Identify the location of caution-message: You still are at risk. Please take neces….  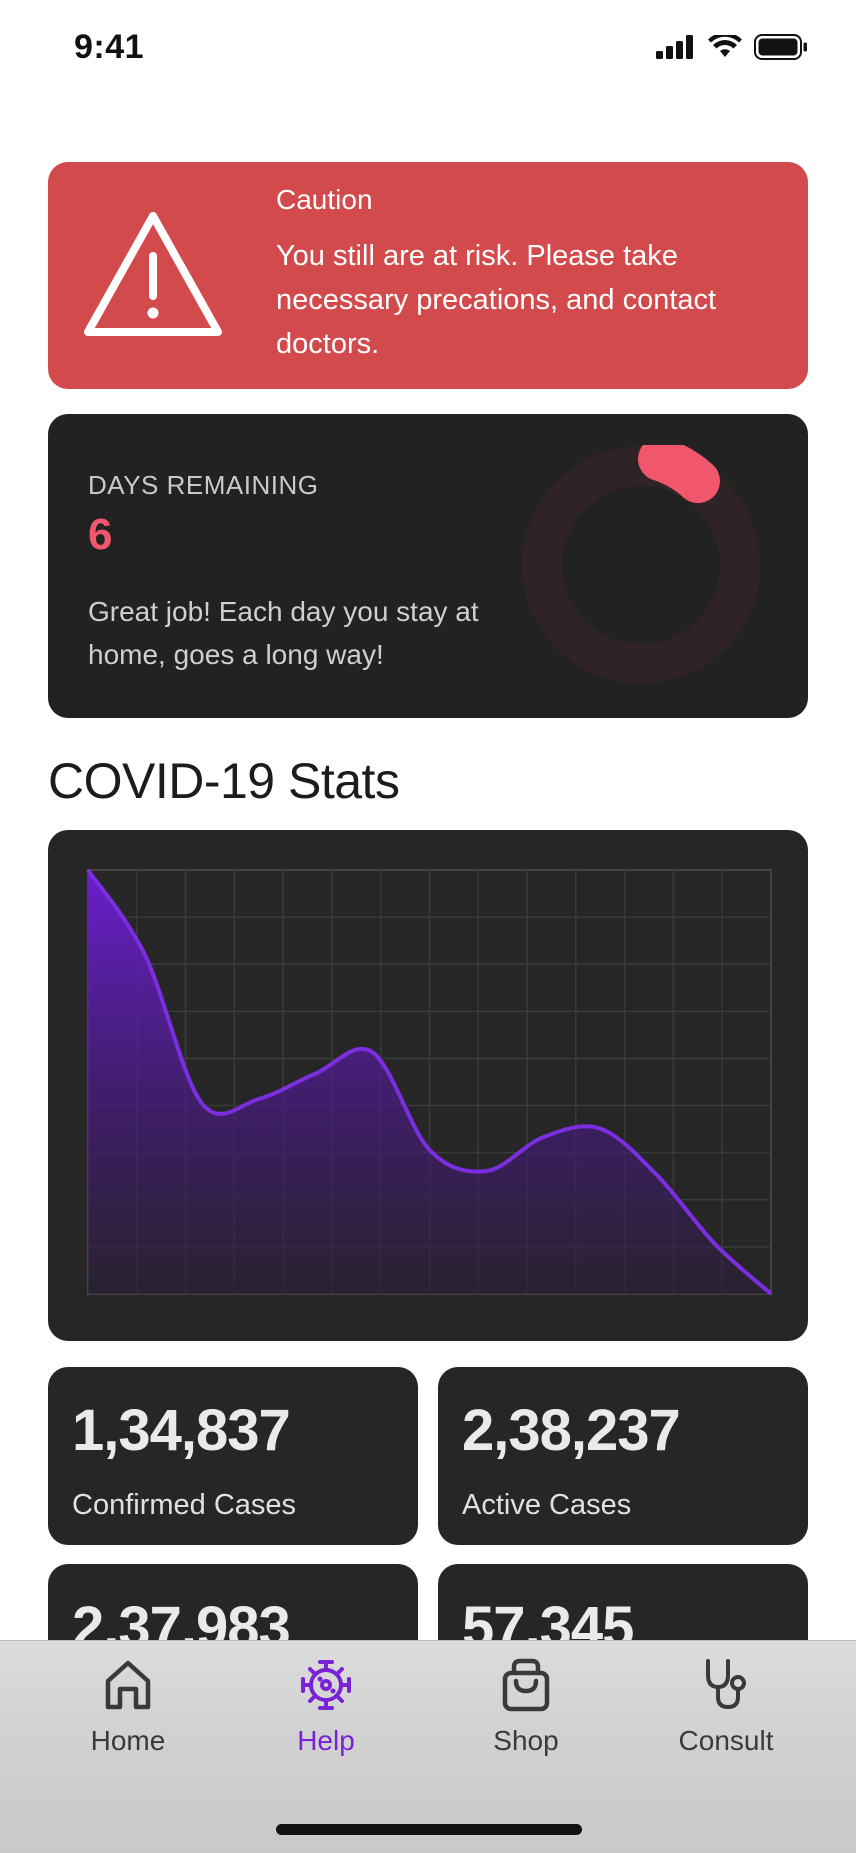
(496, 300).